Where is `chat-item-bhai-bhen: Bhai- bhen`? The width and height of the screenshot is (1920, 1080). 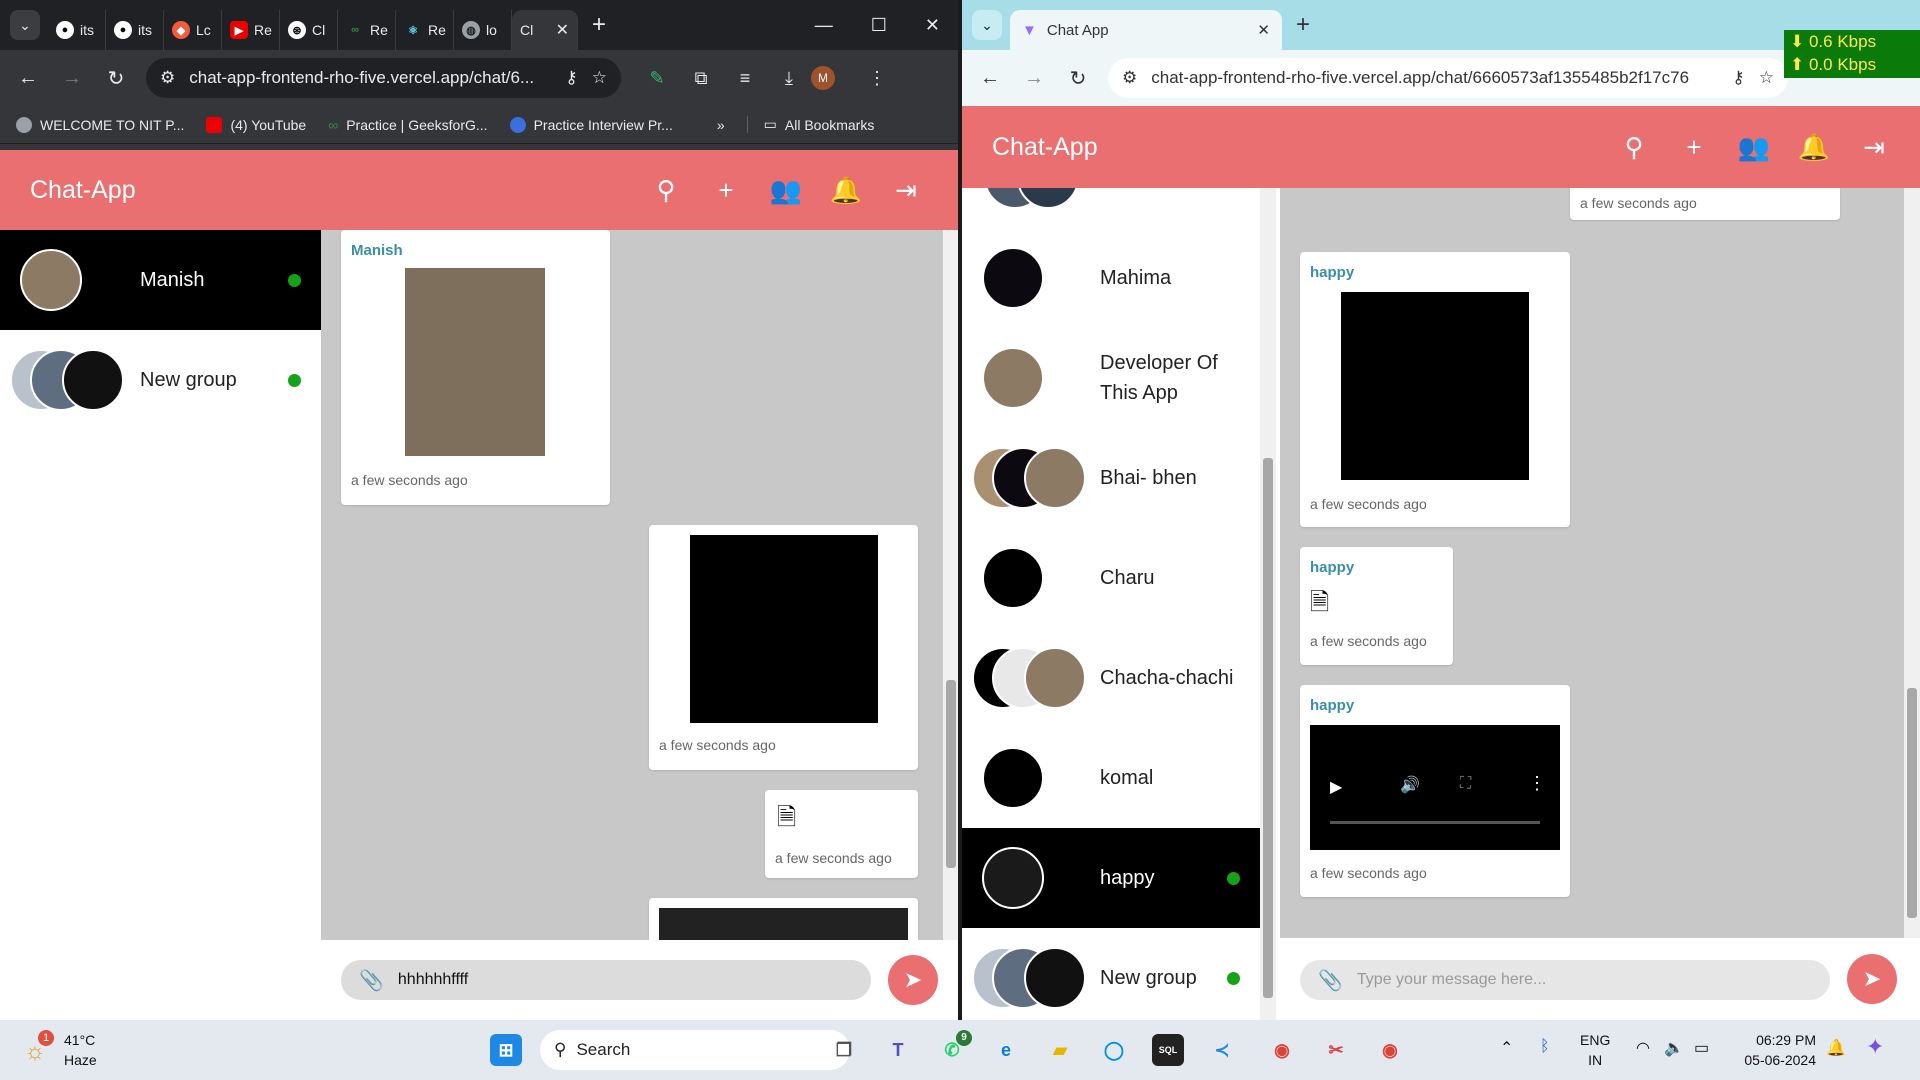 chat-item-bhai-bhen: Bhai- bhen is located at coordinates (1111, 478).